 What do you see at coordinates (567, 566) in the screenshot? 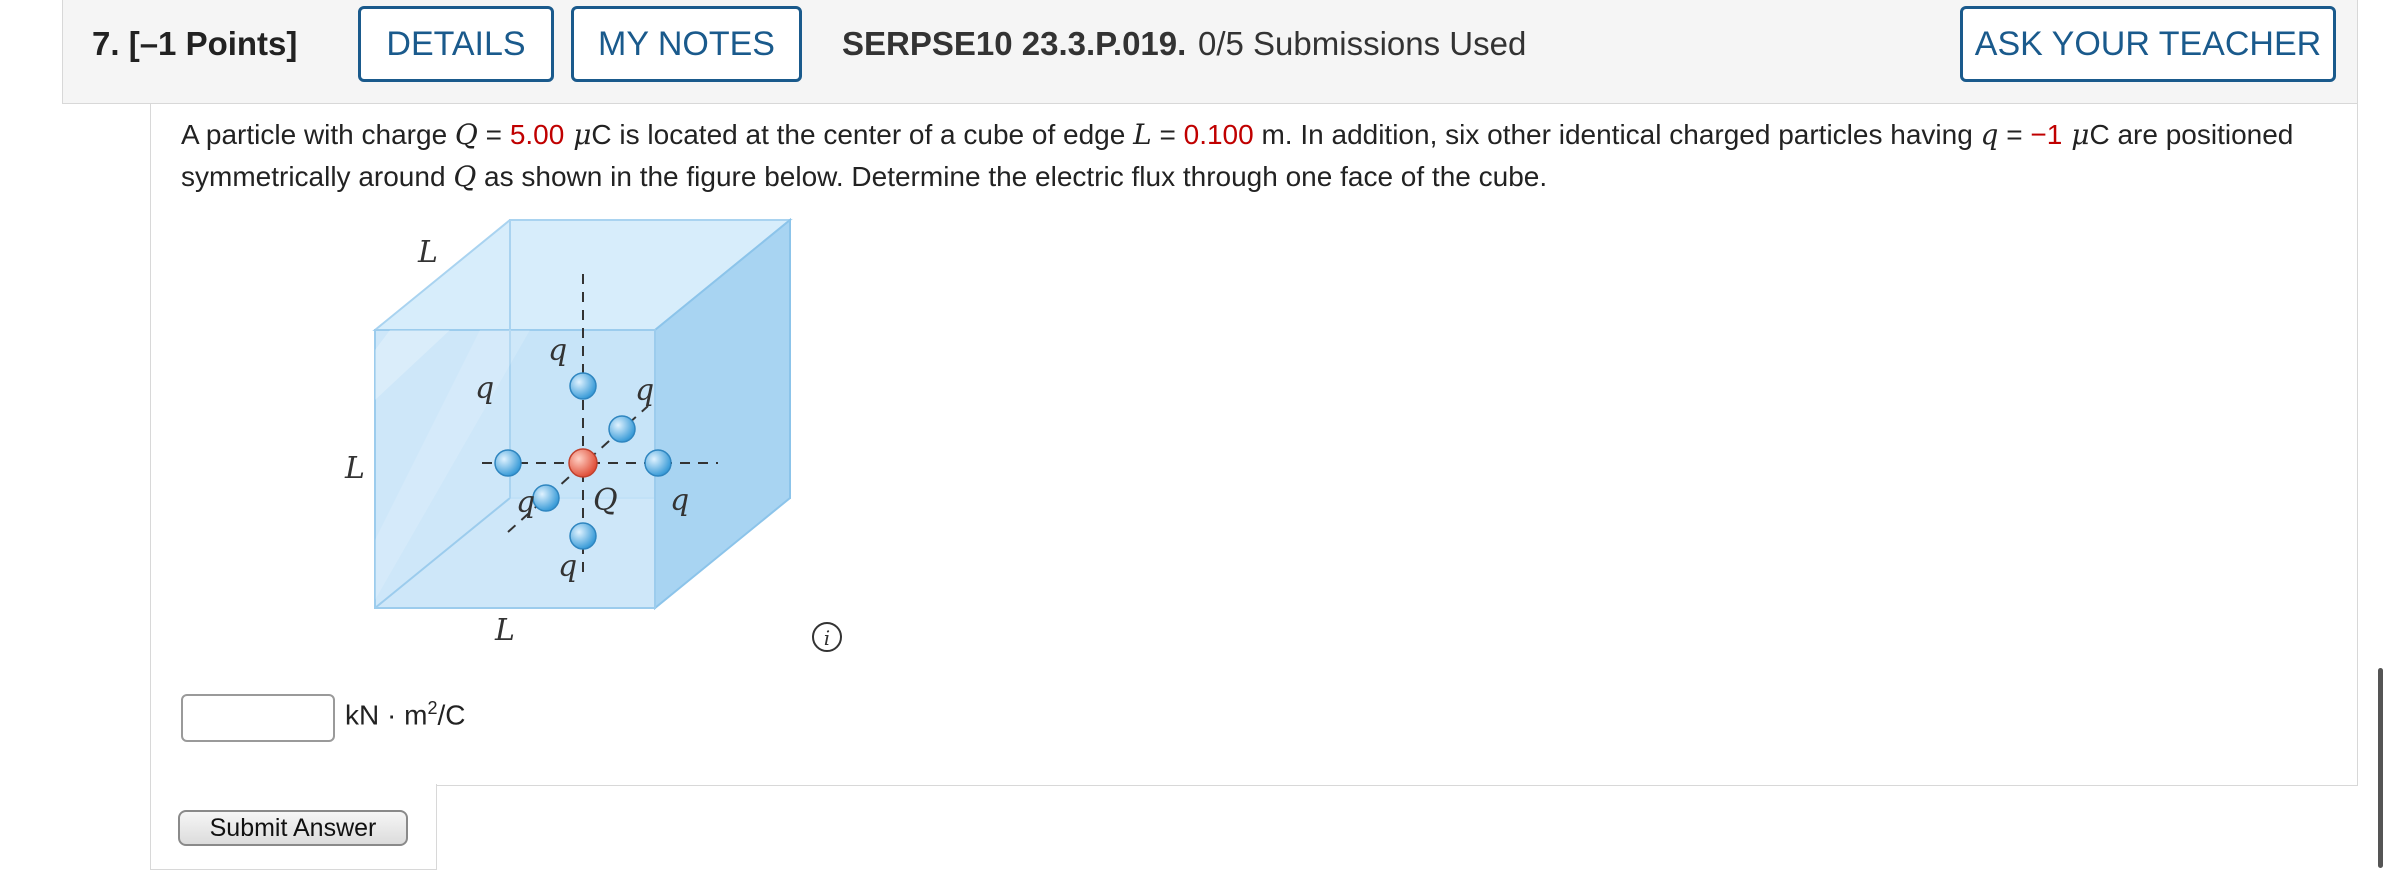
I see `label-q-bottom: q` at bounding box center [567, 566].